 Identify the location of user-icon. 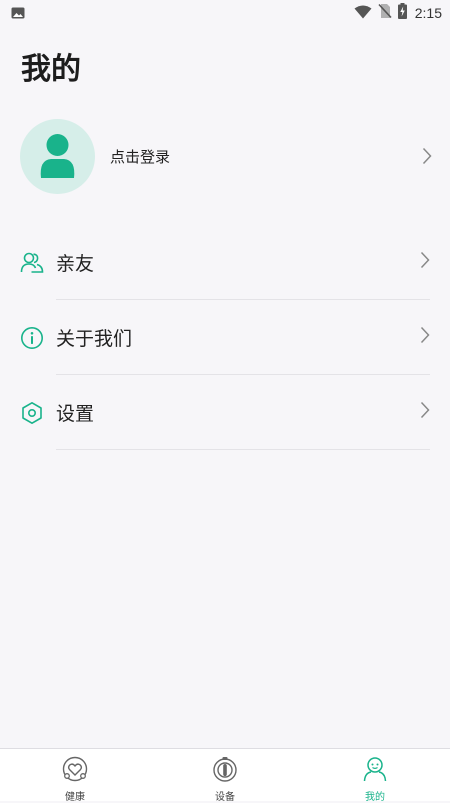
(57, 155).